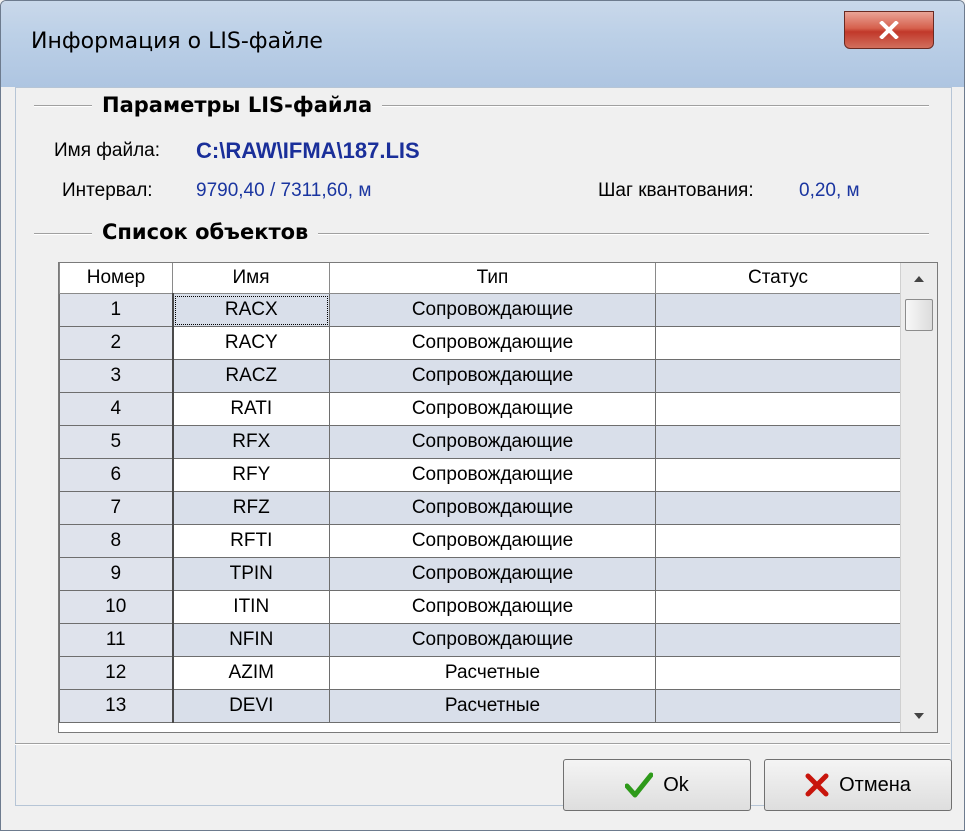  Describe the element at coordinates (116, 278) in the screenshot. I see `column-header-number: Номер` at that location.